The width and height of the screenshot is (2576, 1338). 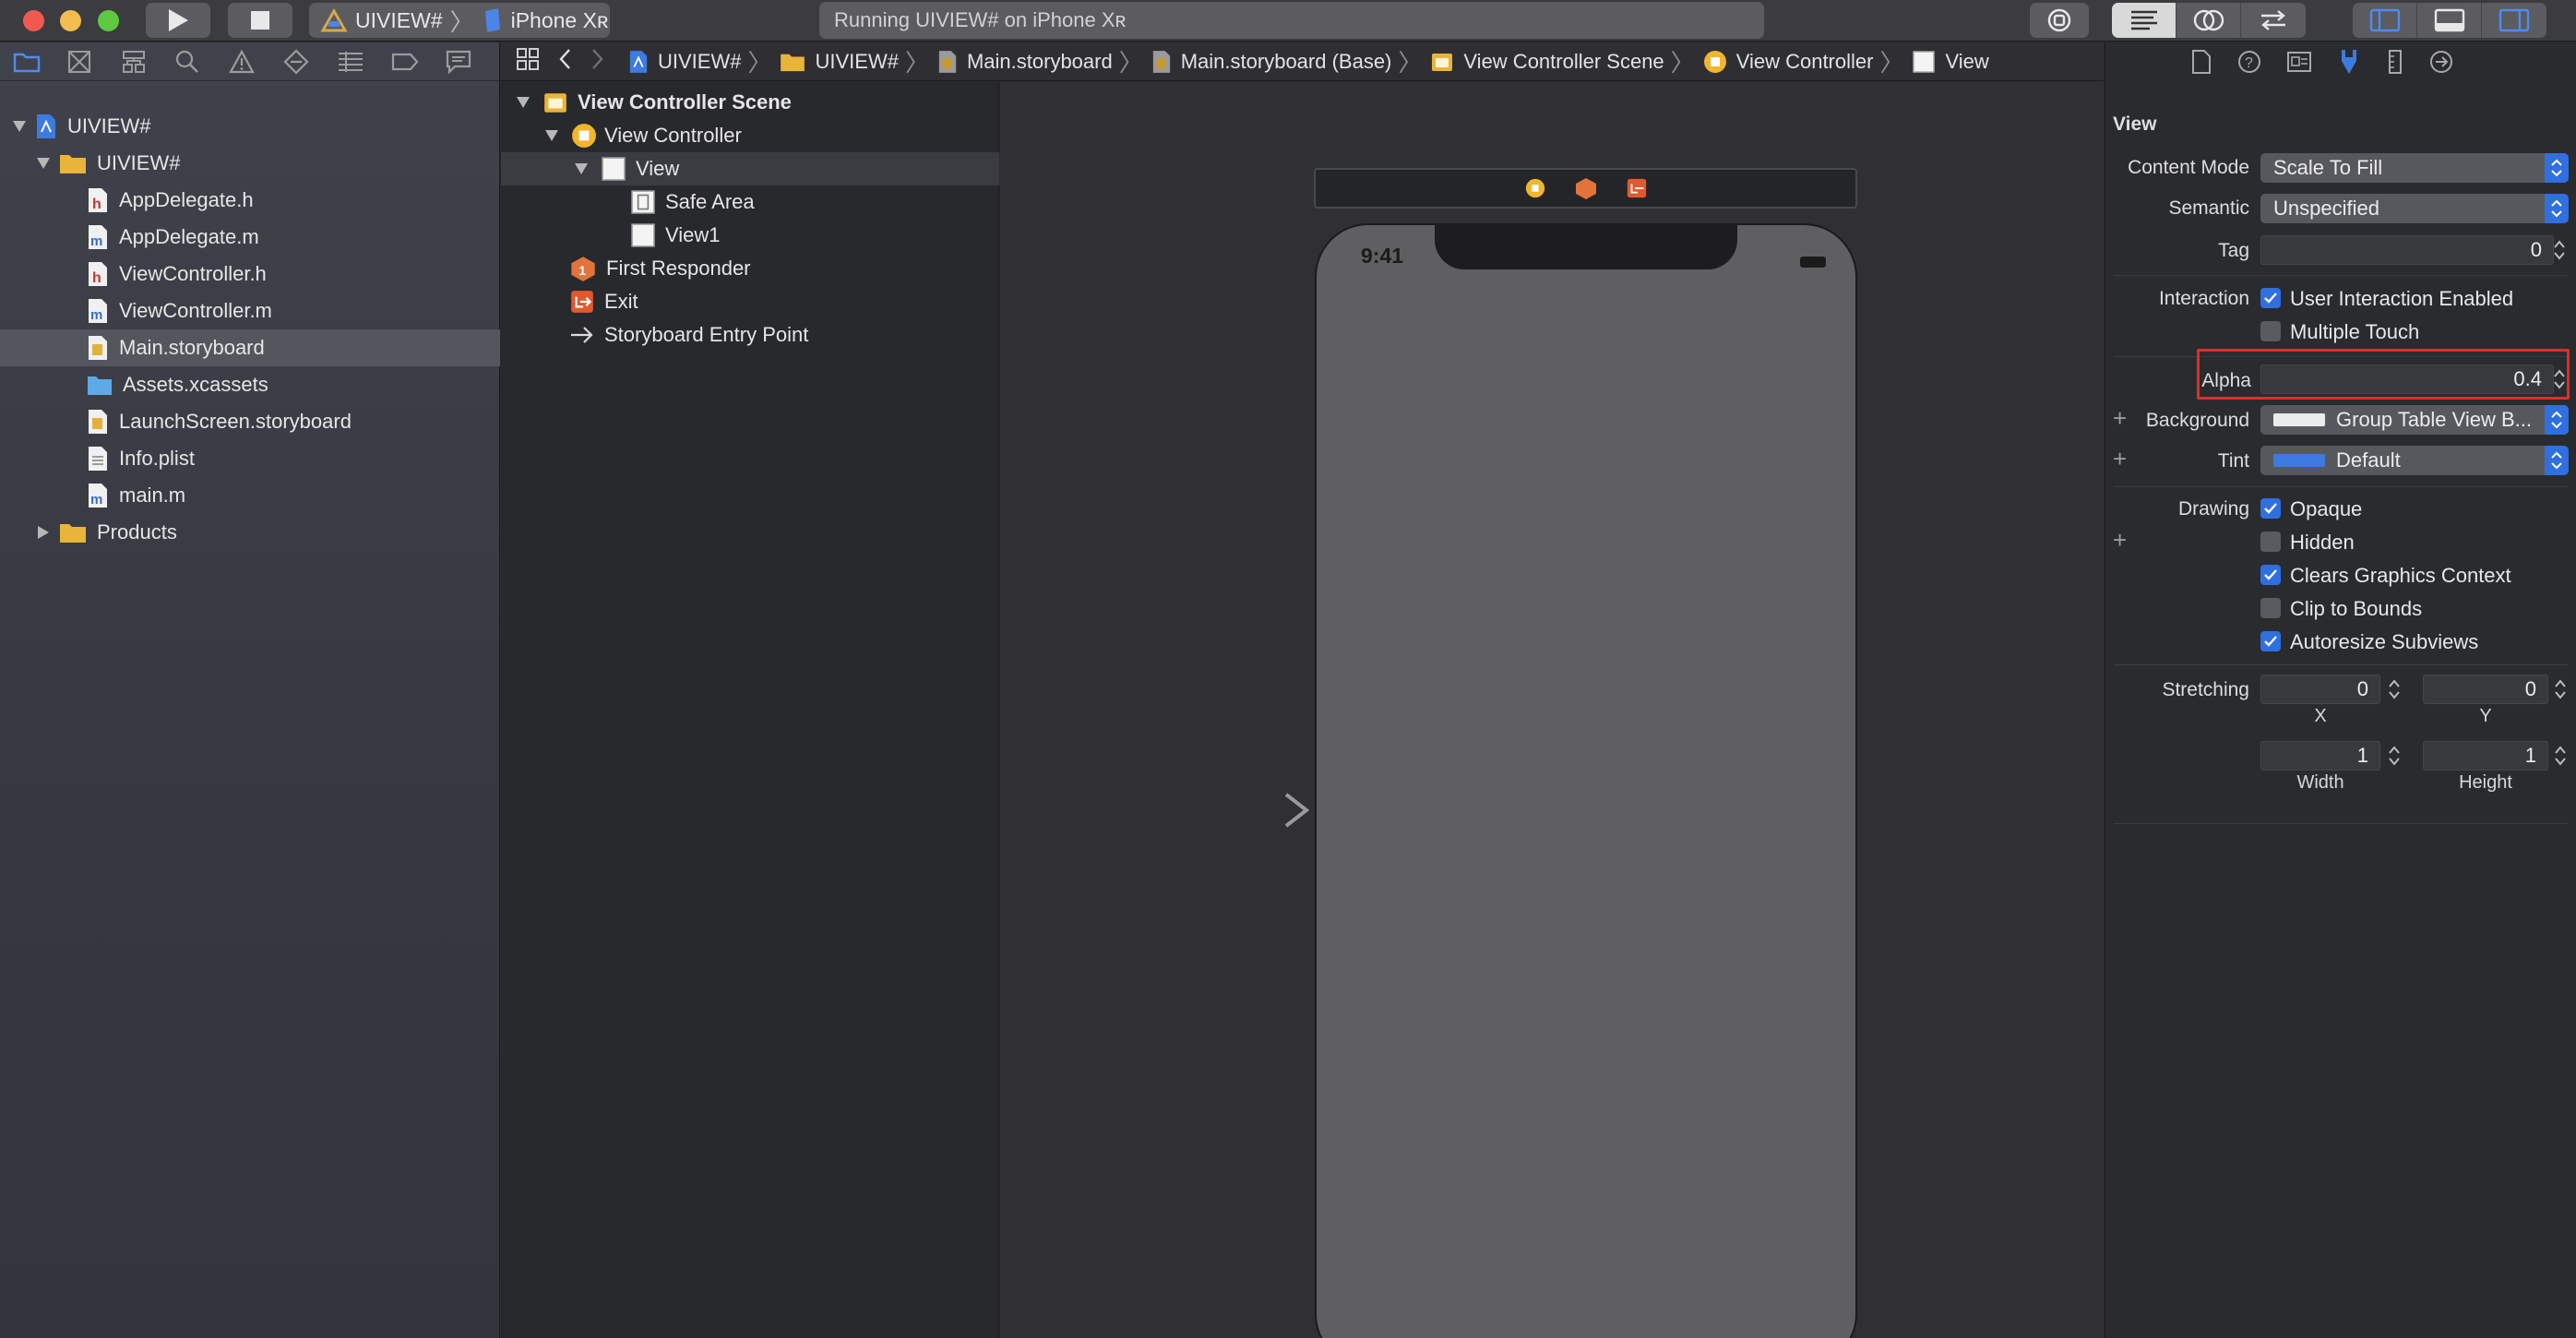 What do you see at coordinates (2203, 298) in the screenshot?
I see `interaction-label: Interaction` at bounding box center [2203, 298].